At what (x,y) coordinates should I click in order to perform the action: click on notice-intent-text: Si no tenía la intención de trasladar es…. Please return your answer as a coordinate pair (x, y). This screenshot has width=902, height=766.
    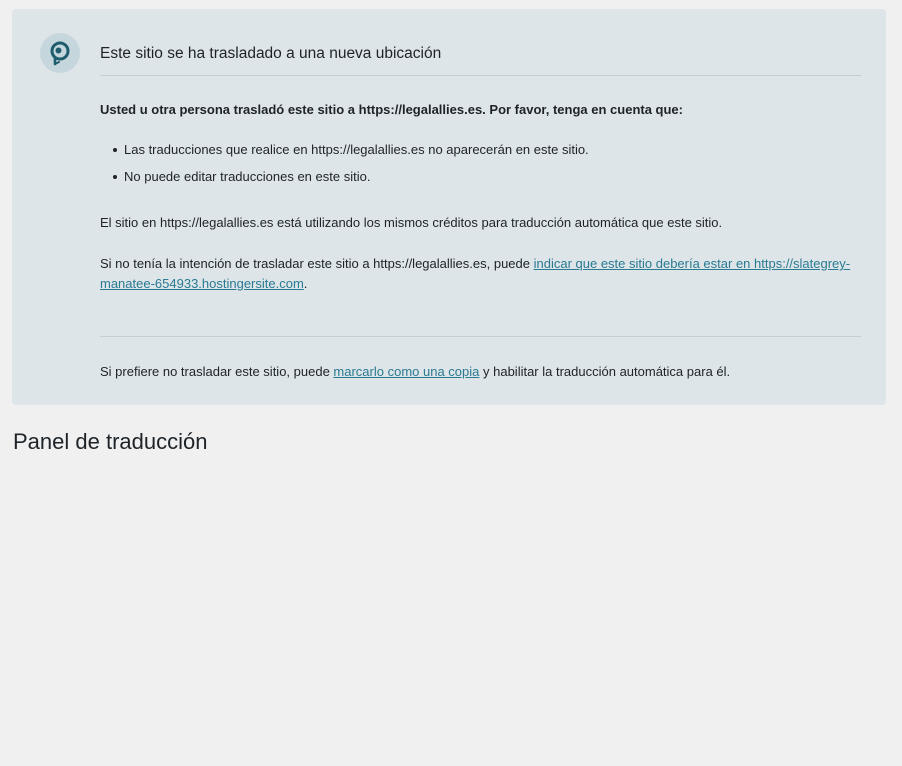
    Looking at the image, I should click on (480, 274).